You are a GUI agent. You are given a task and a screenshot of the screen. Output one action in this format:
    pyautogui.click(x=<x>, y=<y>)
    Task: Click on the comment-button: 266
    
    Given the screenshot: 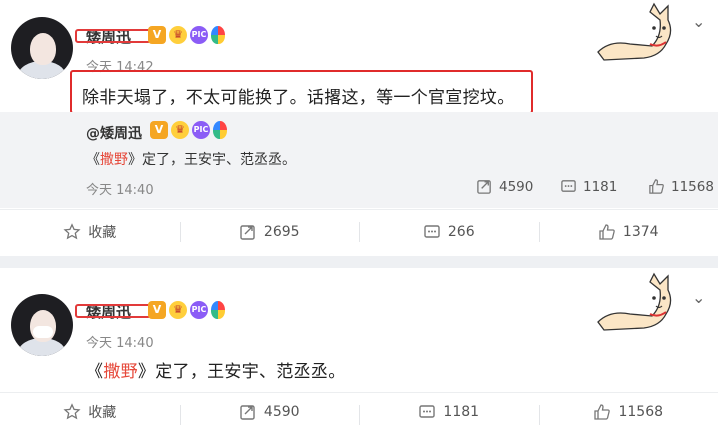 What is the action you would take?
    pyautogui.click(x=449, y=231)
    